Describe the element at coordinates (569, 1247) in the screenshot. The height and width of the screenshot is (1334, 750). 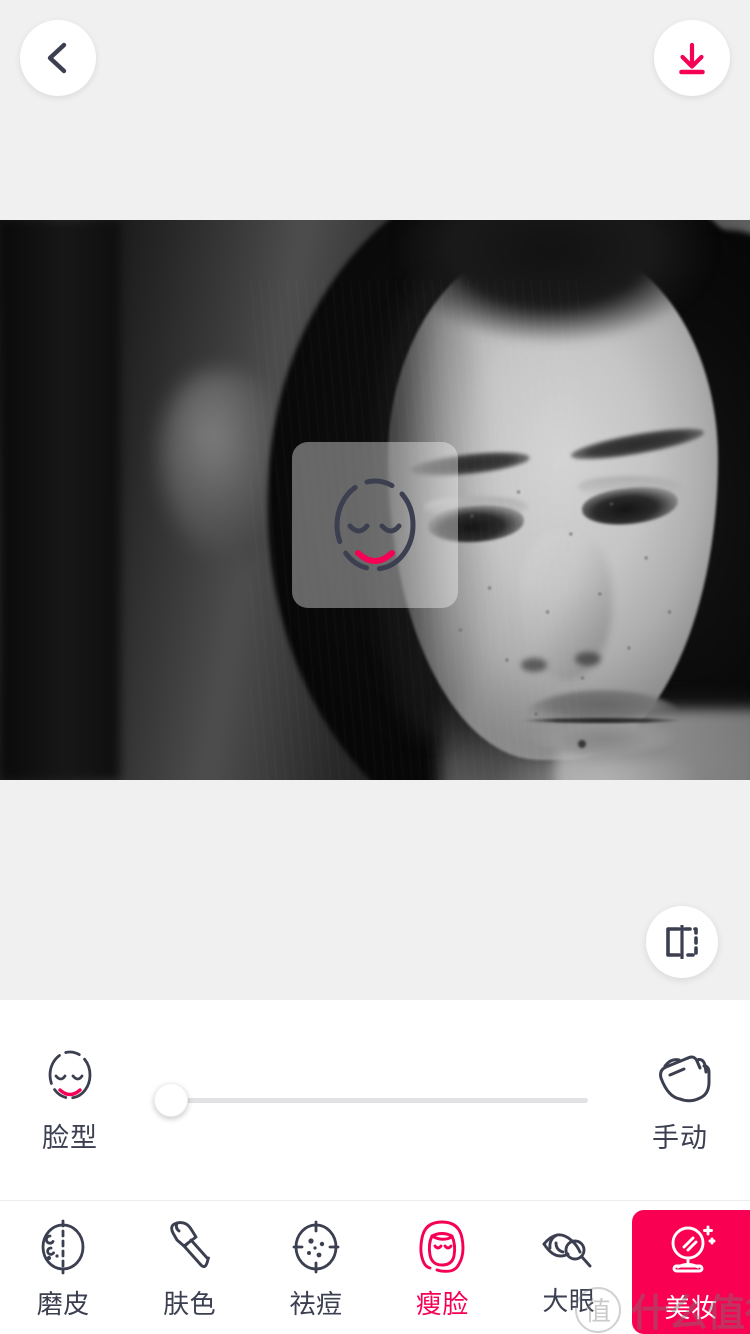
I see `eye-magnify-icon` at that location.